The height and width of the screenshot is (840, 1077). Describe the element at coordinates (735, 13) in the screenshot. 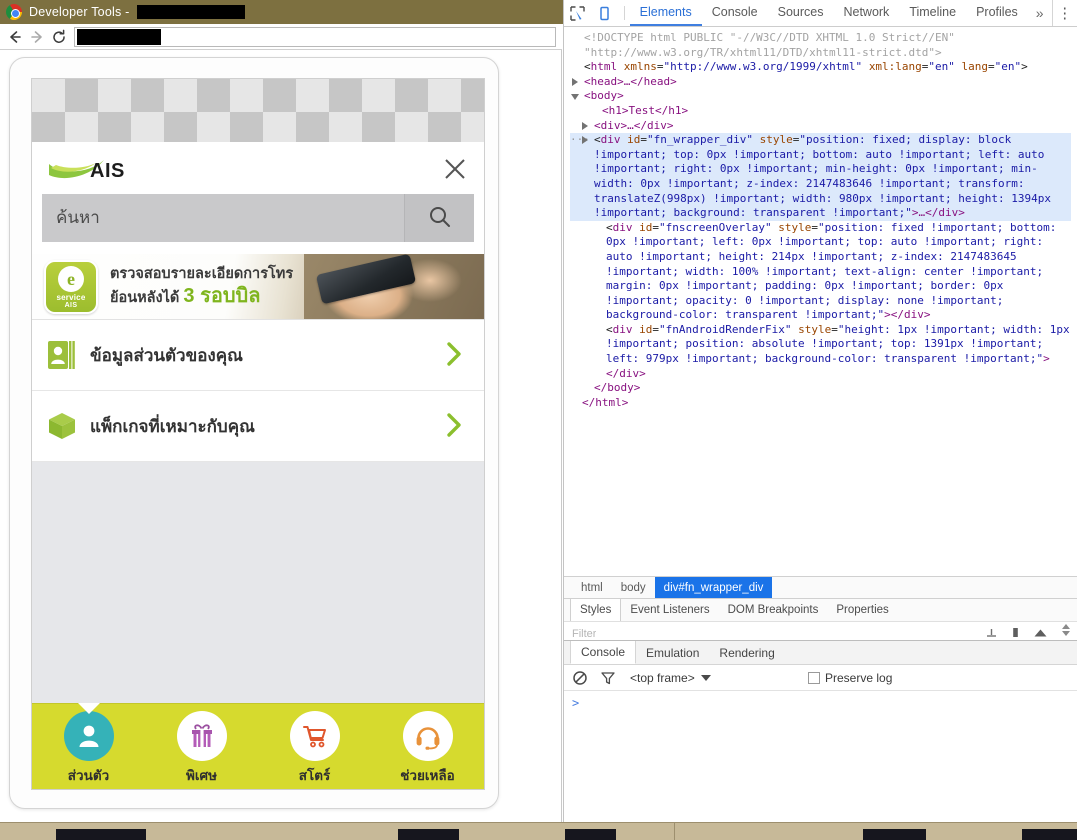

I see `tab-console: Console` at that location.